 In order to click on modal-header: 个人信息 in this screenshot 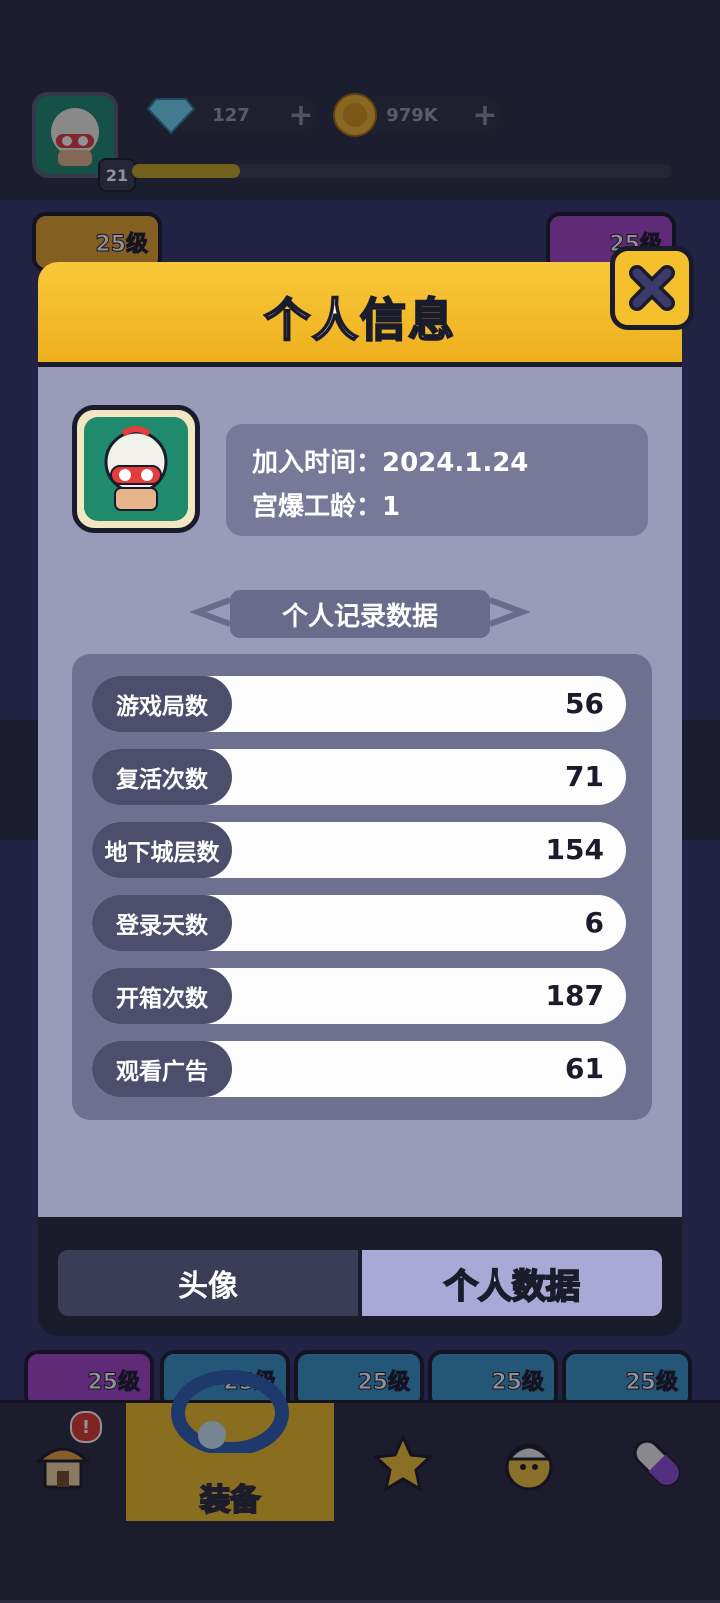, I will do `click(360, 314)`.